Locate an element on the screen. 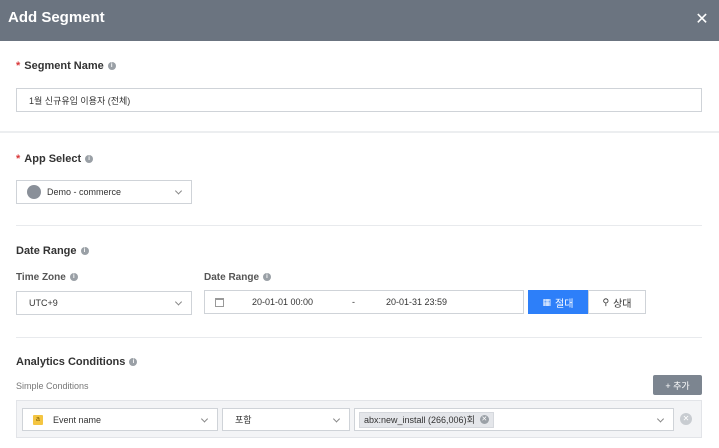 This screenshot has width=719, height=448. operator-value: 포함 is located at coordinates (243, 420).